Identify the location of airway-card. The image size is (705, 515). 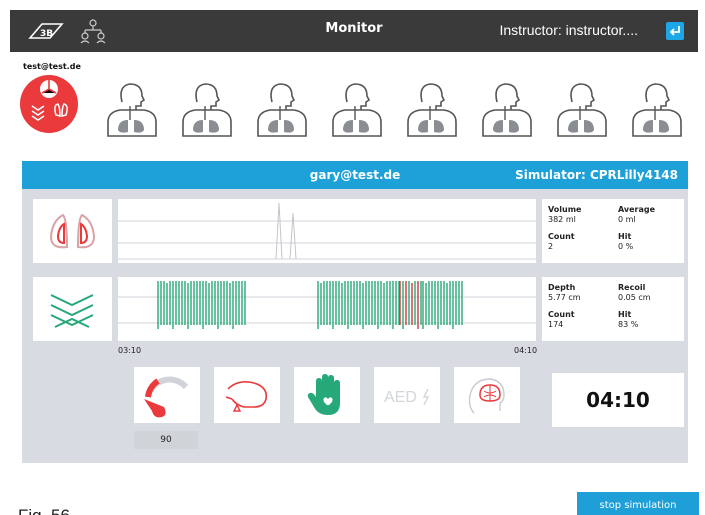
(247, 395).